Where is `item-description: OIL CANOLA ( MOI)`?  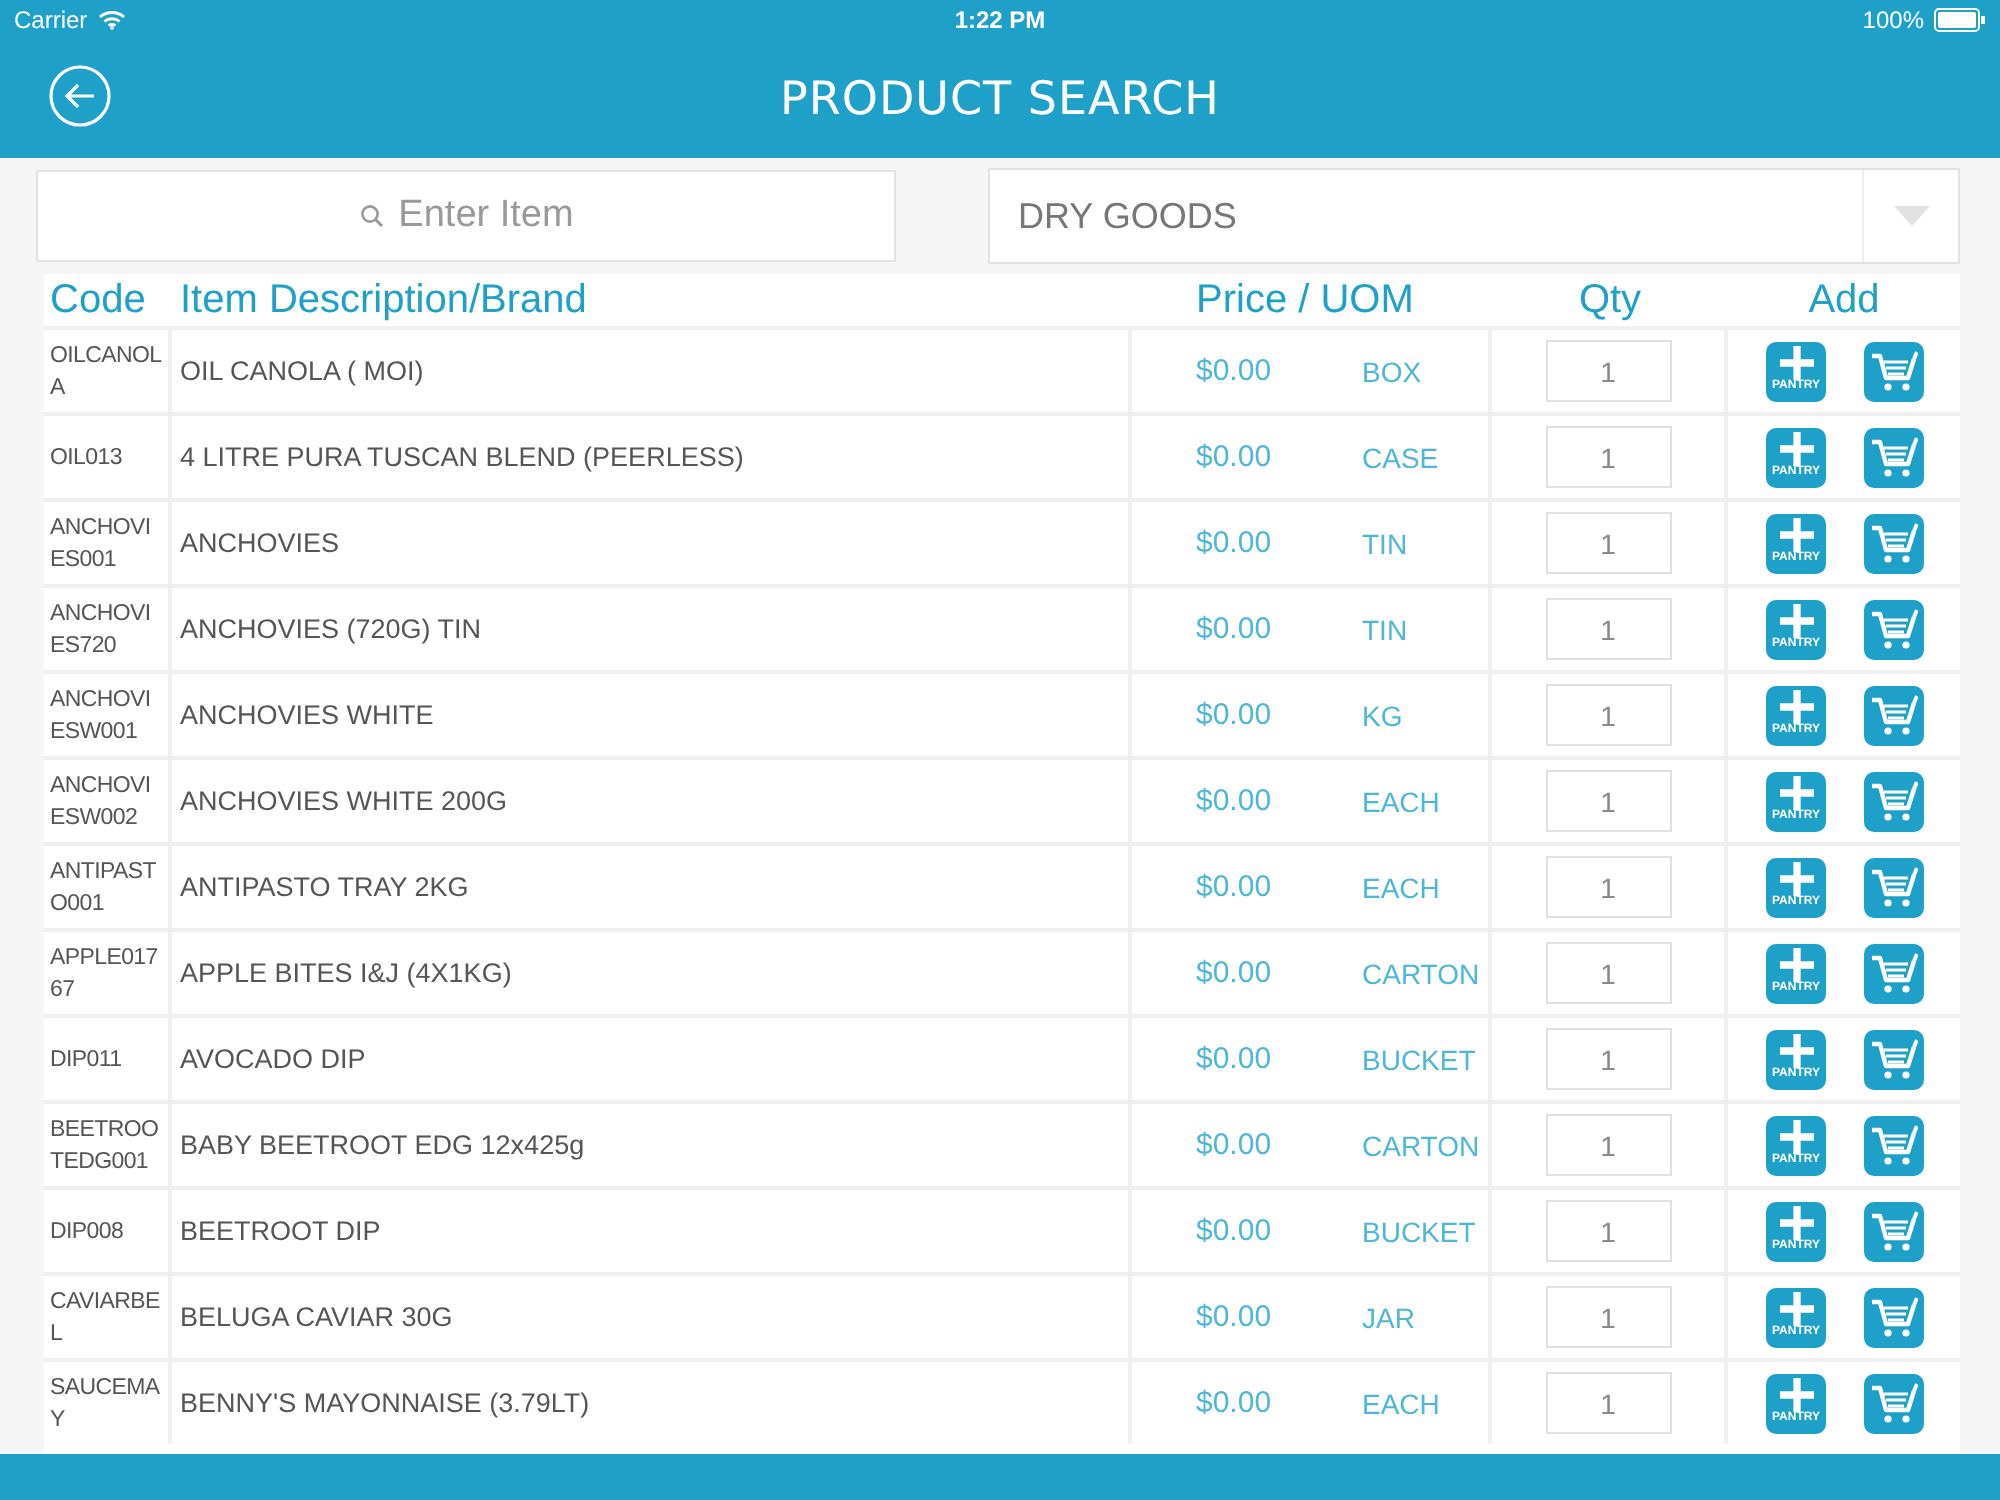 item-description: OIL CANOLA ( MOI) is located at coordinates (302, 371).